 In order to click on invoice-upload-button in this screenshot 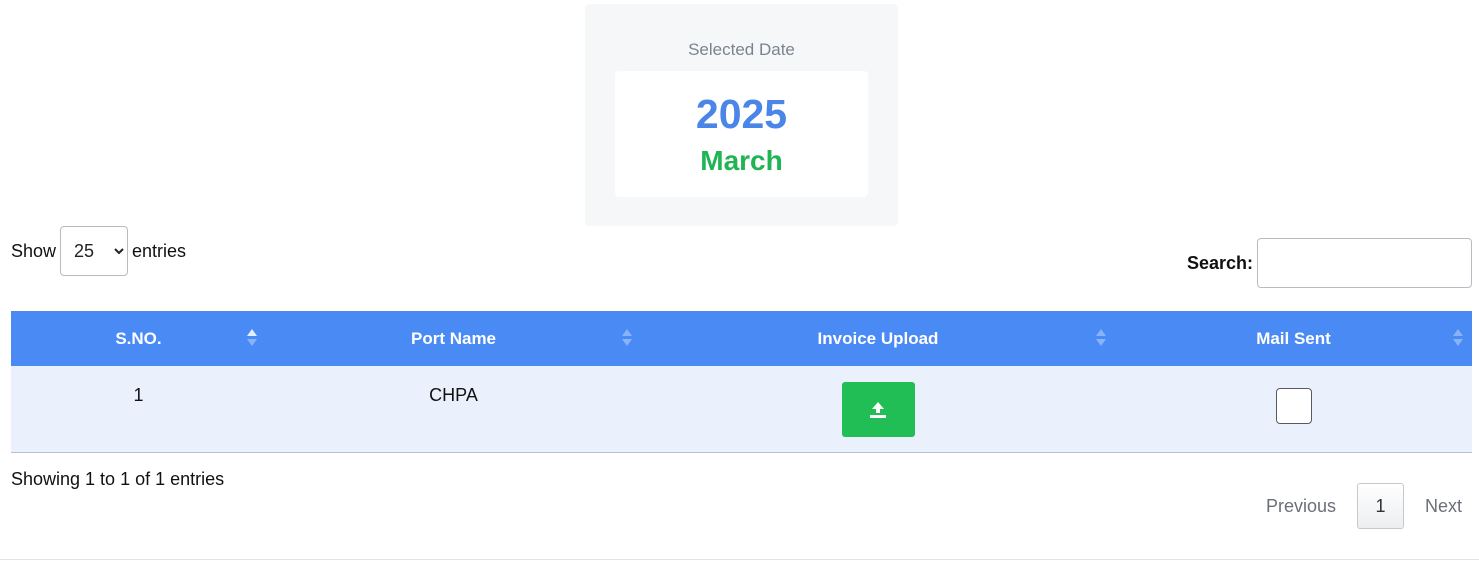, I will do `click(878, 409)`.